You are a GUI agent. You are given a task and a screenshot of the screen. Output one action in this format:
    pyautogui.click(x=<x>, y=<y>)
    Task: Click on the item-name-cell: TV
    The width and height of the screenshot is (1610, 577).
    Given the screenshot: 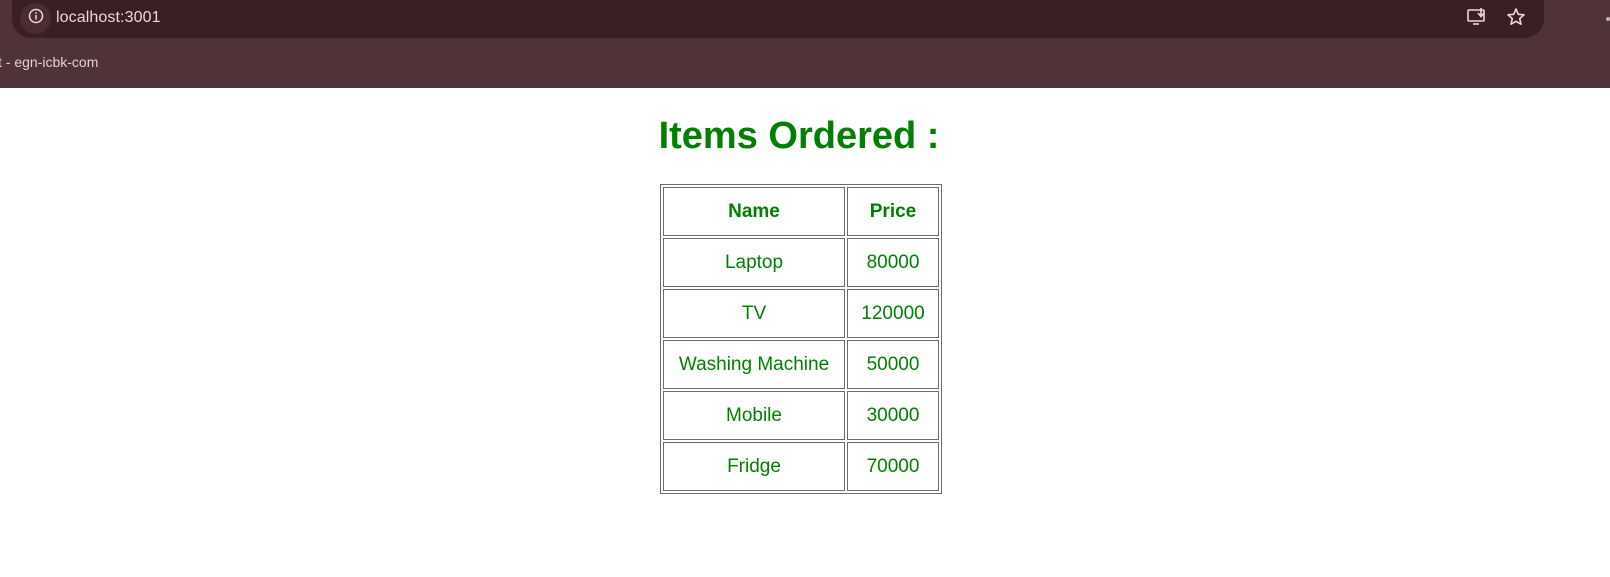 What is the action you would take?
    pyautogui.click(x=754, y=313)
    